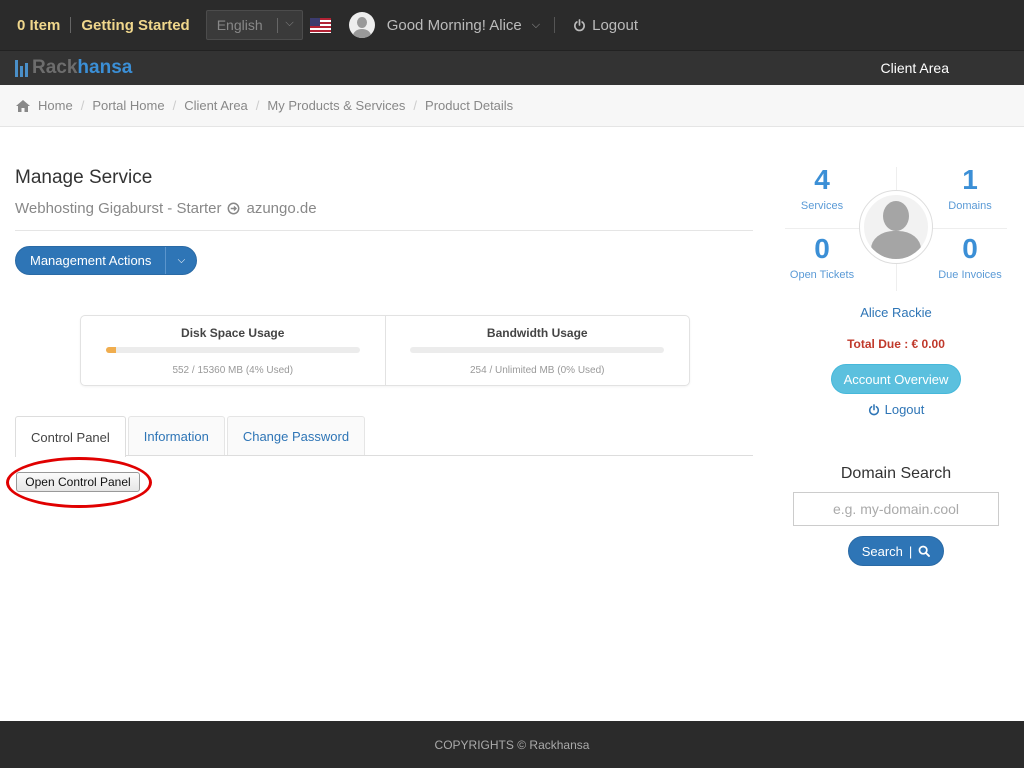 This screenshot has height=768, width=1024. I want to click on avatar, so click(361, 25).